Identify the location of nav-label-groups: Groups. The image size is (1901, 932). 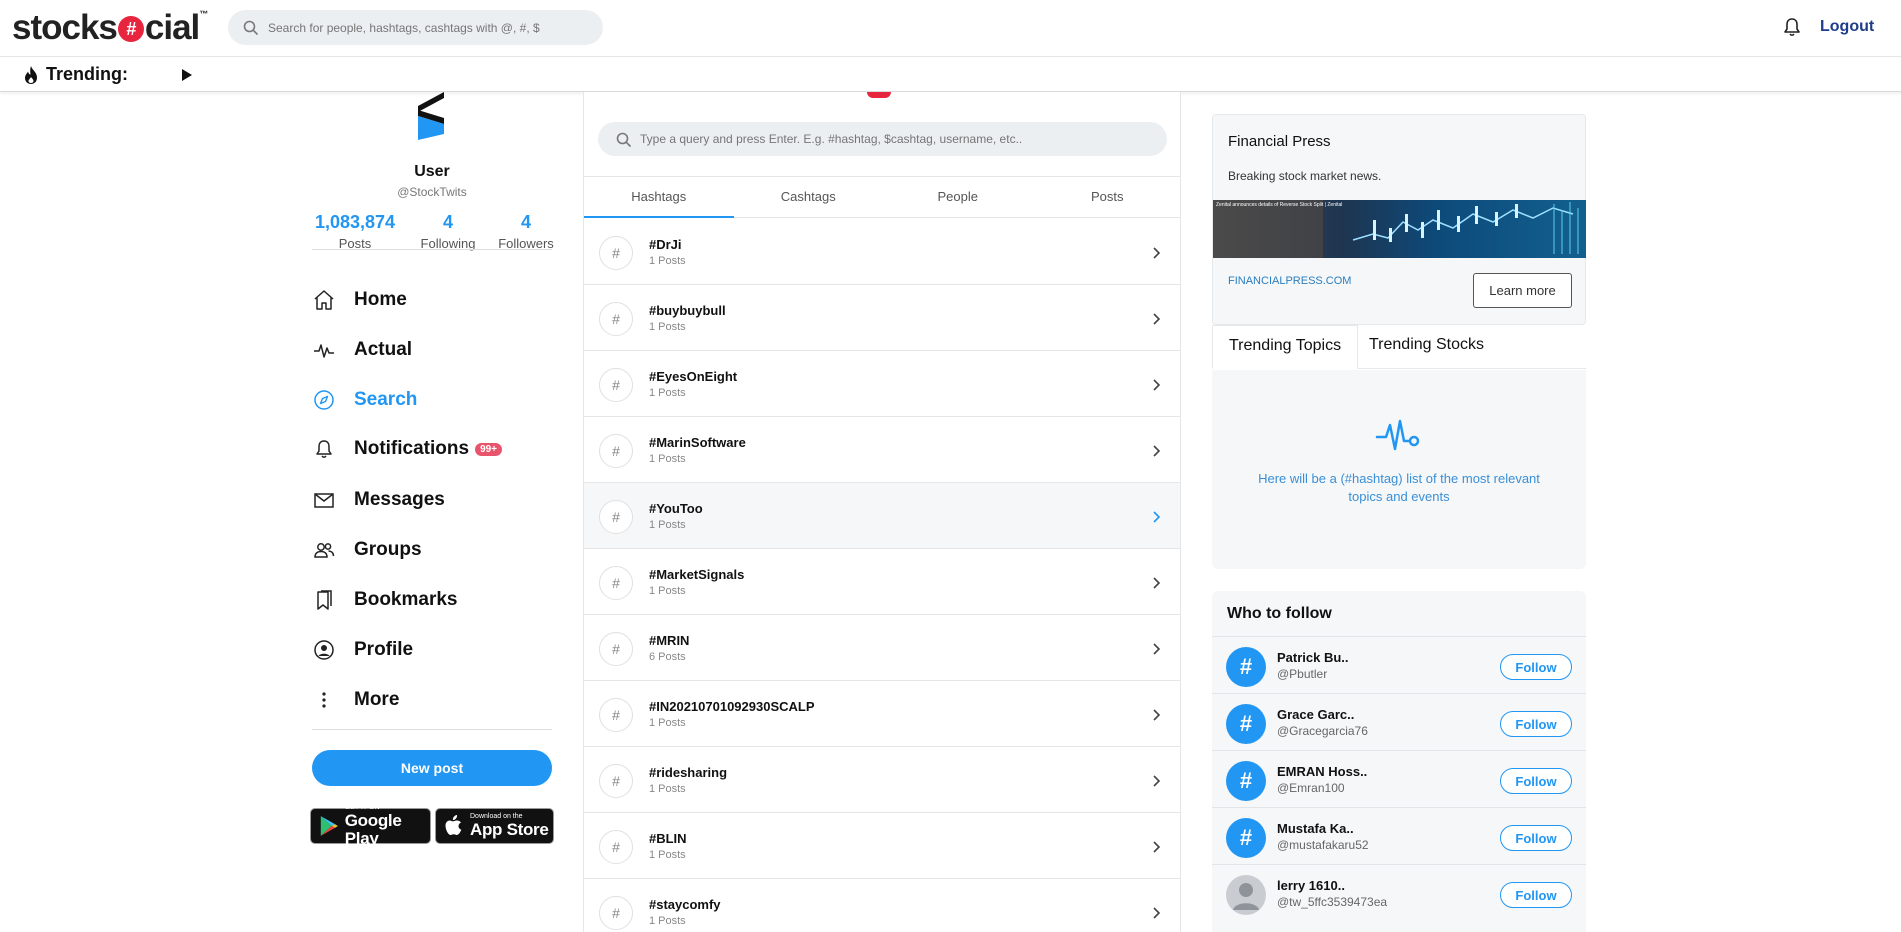
(388, 549).